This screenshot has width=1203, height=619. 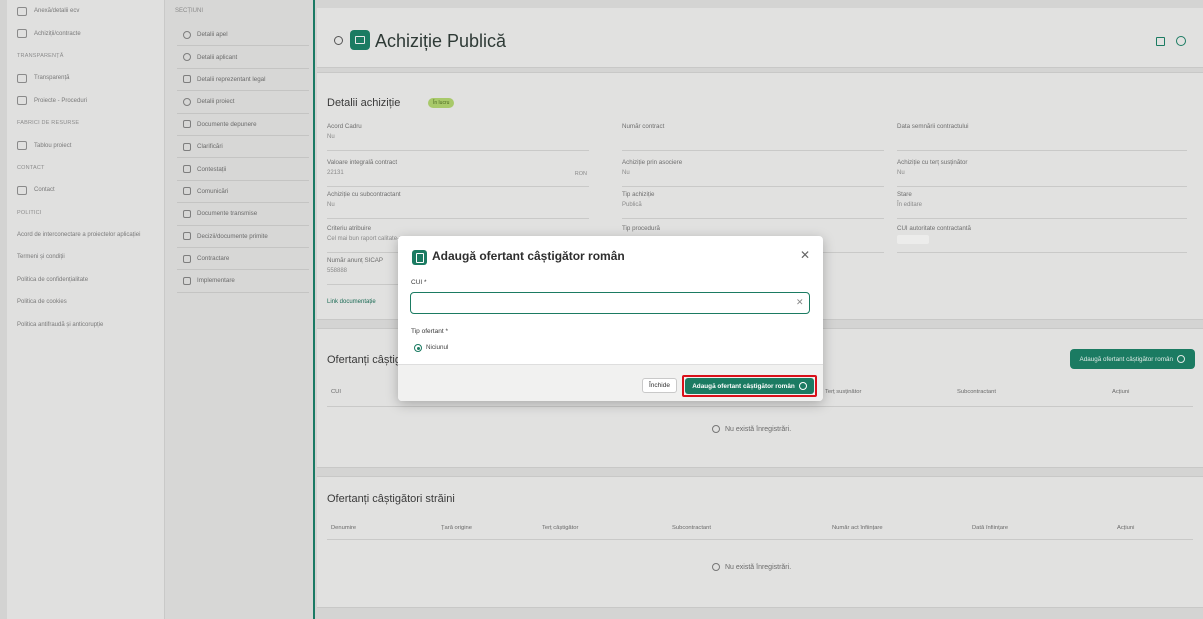 What do you see at coordinates (743, 386) in the screenshot?
I see `submit-button-label: Adaugă ofertant câștigător român` at bounding box center [743, 386].